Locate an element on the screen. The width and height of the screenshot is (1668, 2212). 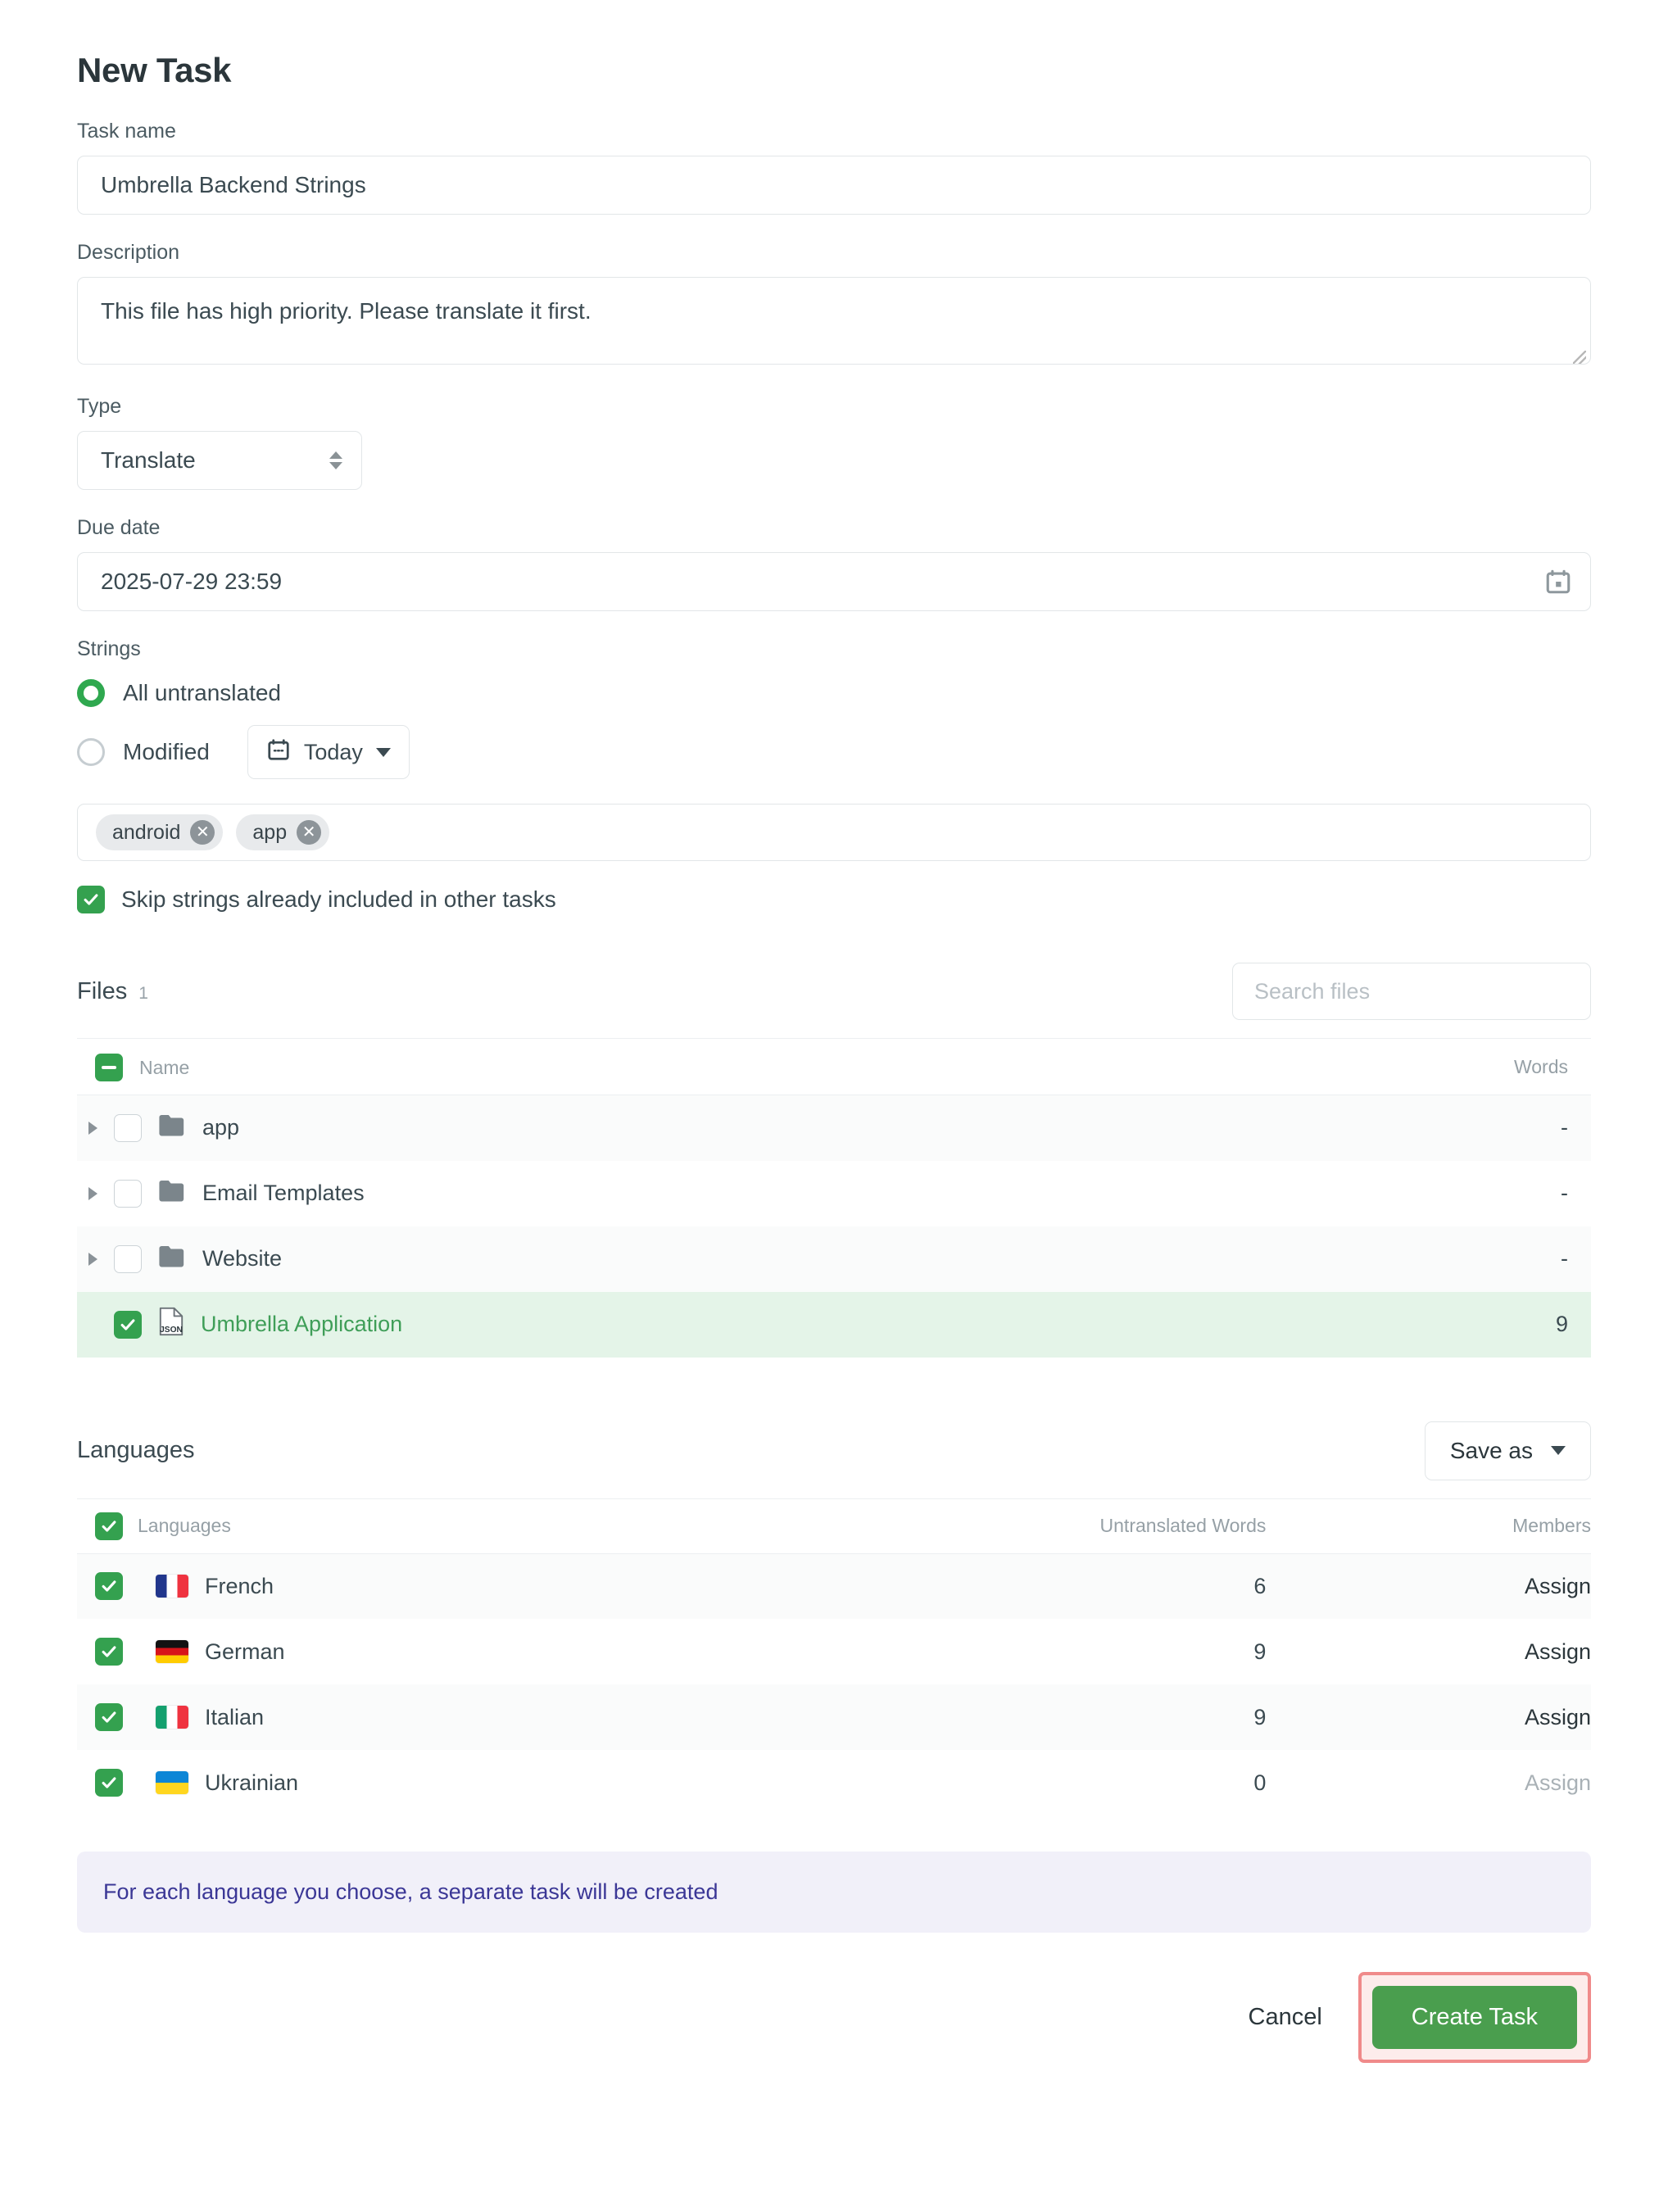
radio-row-modified: Modified Today is located at coordinates (834, 752).